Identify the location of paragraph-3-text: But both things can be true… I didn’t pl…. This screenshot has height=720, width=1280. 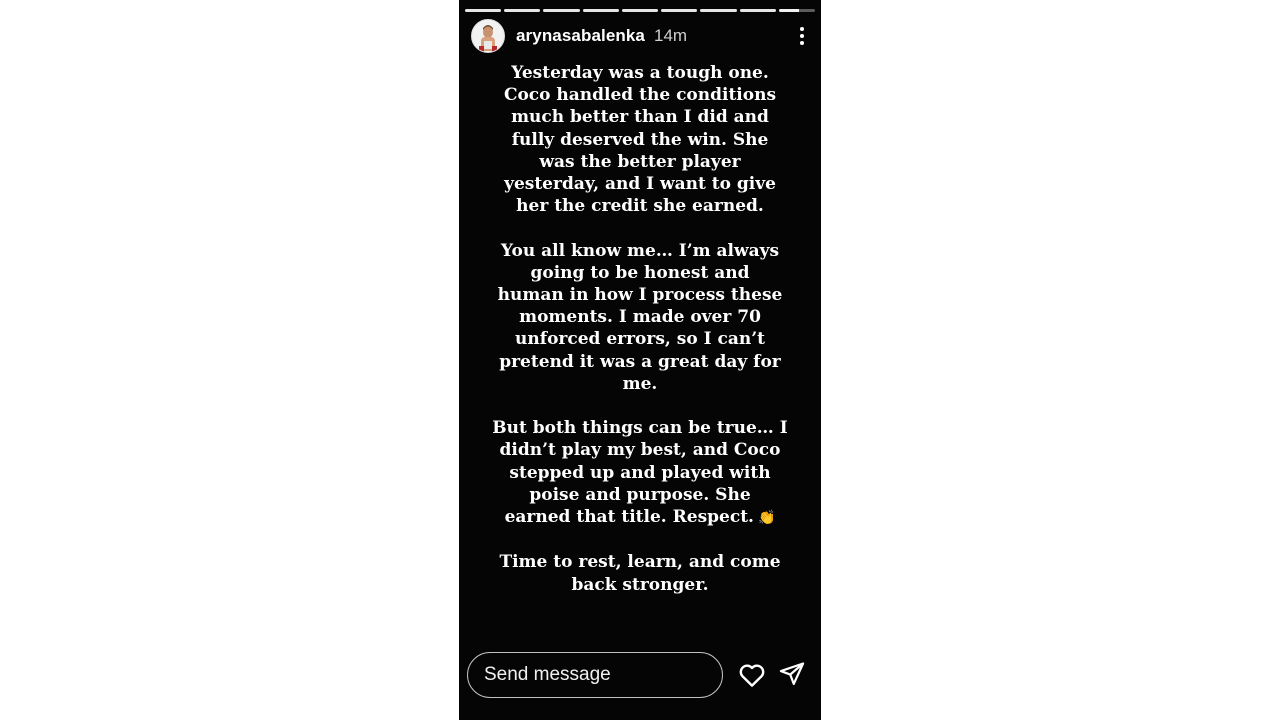
(640, 473).